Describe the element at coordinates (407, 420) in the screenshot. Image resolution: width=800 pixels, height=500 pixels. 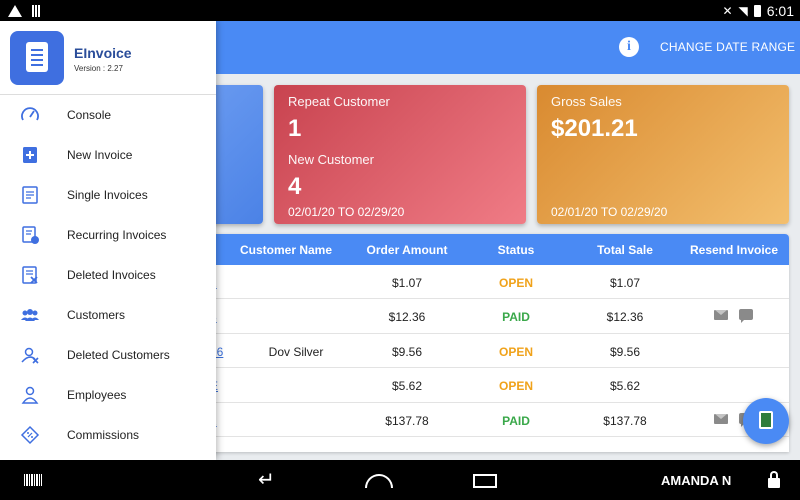
I see `amount-cell: $137.78` at that location.